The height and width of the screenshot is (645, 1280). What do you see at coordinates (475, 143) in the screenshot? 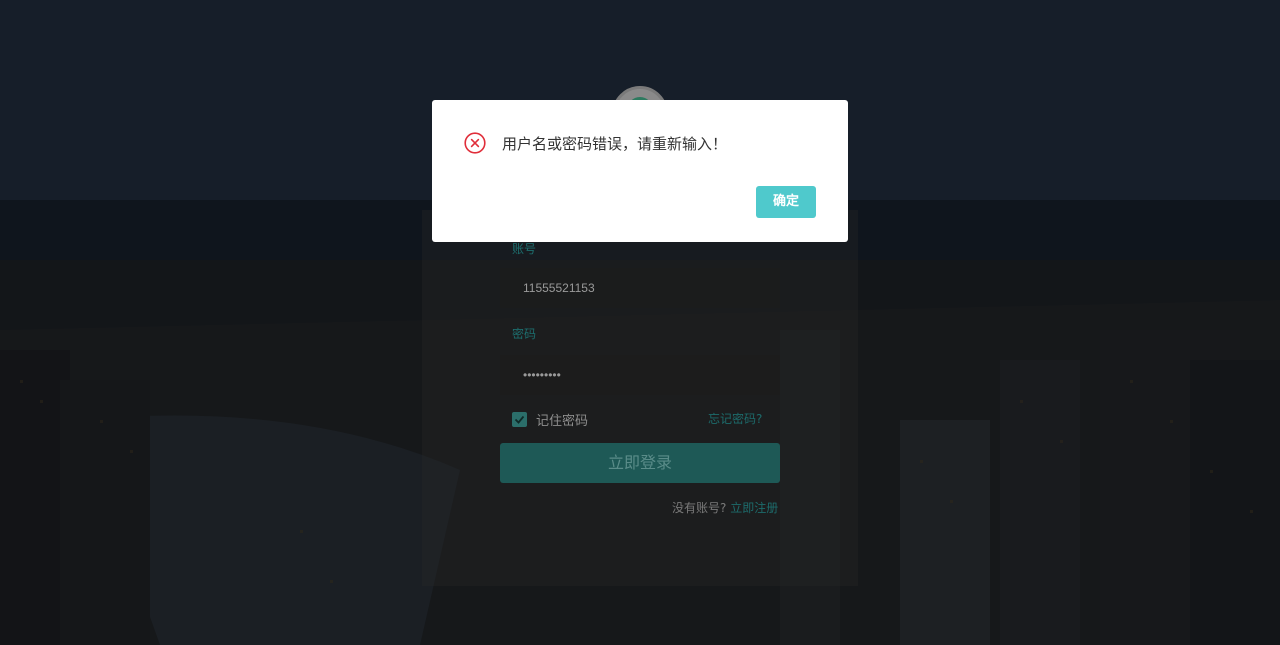
I see `error-circle-icon` at bounding box center [475, 143].